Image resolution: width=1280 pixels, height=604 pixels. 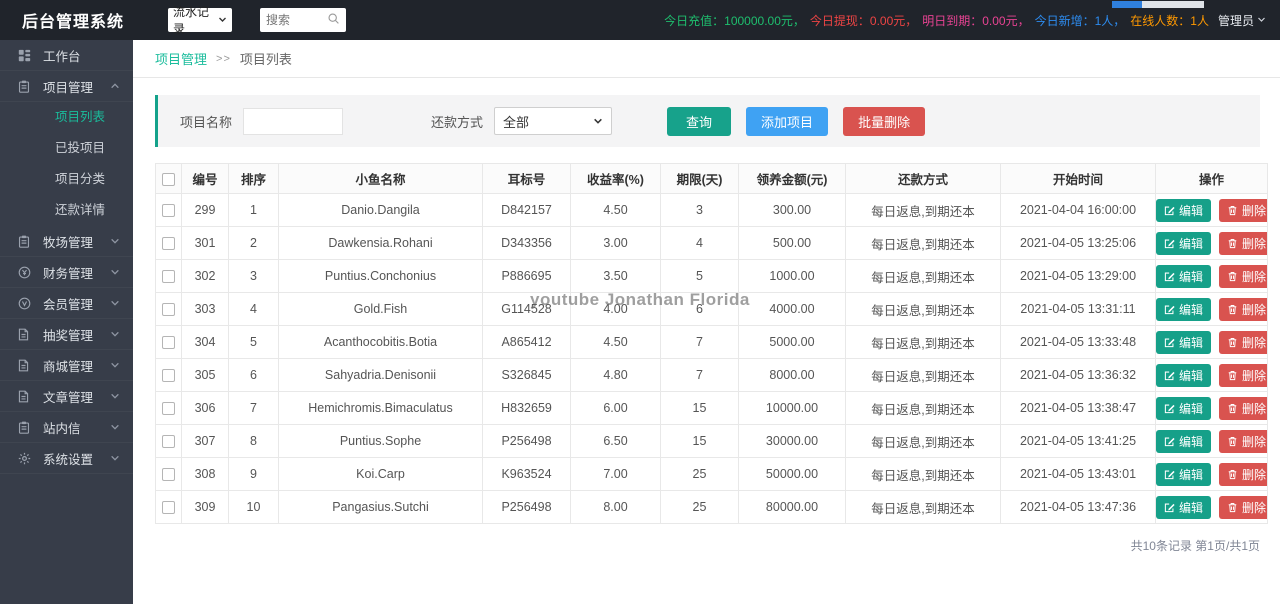 I want to click on project-name-input, so click(x=293, y=121).